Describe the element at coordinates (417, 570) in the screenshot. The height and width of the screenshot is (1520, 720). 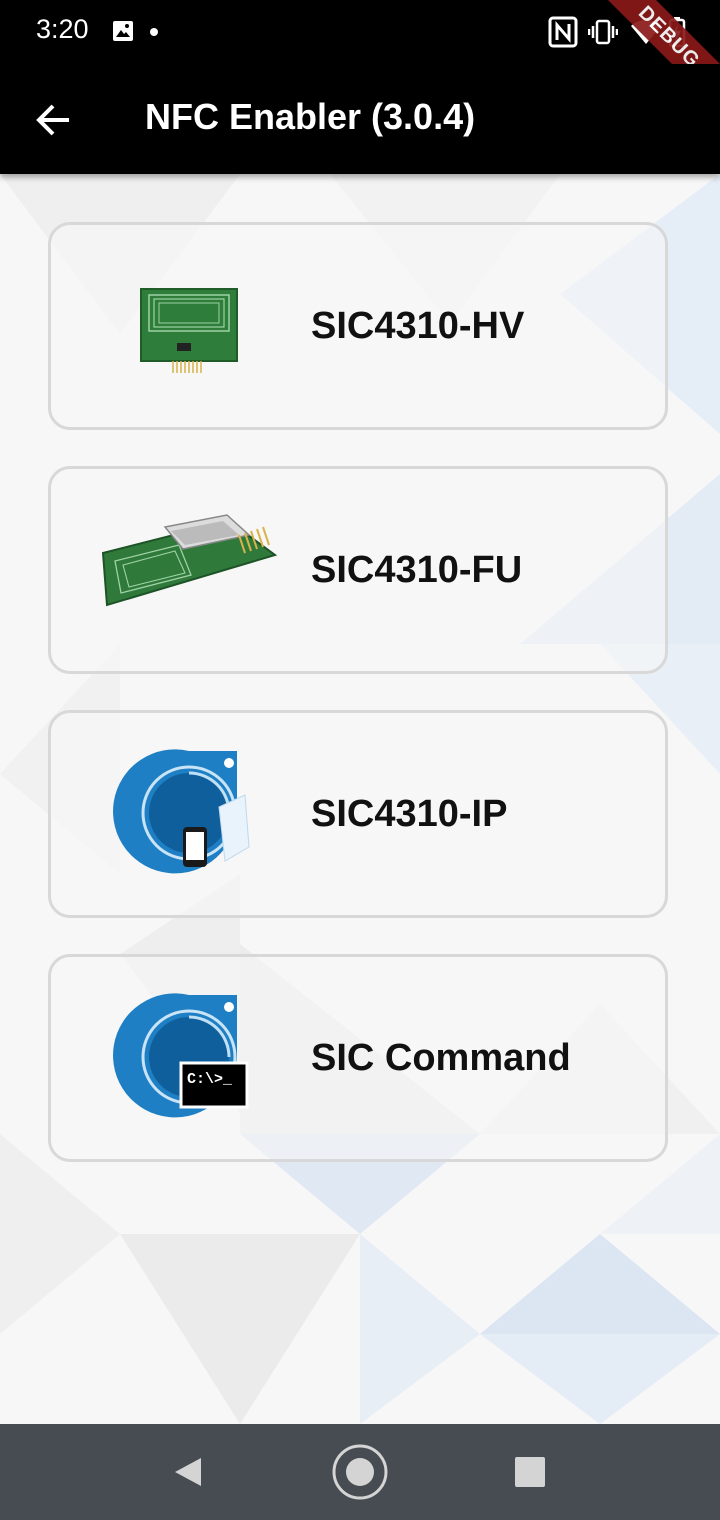
I see `device-label: SIC4310-FU` at that location.